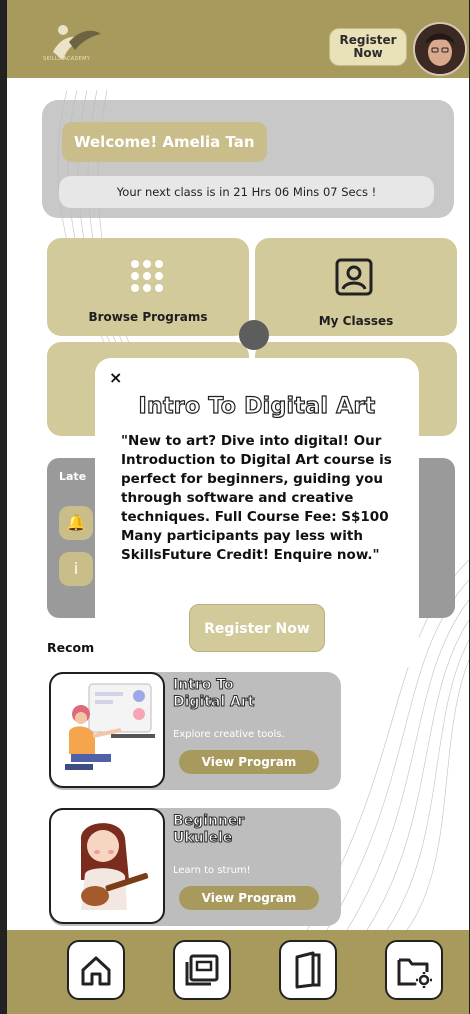 This screenshot has height=1014, width=470. Describe the element at coordinates (164, 142) in the screenshot. I see `welcome-title: Welcome! Amelia Tan` at that location.